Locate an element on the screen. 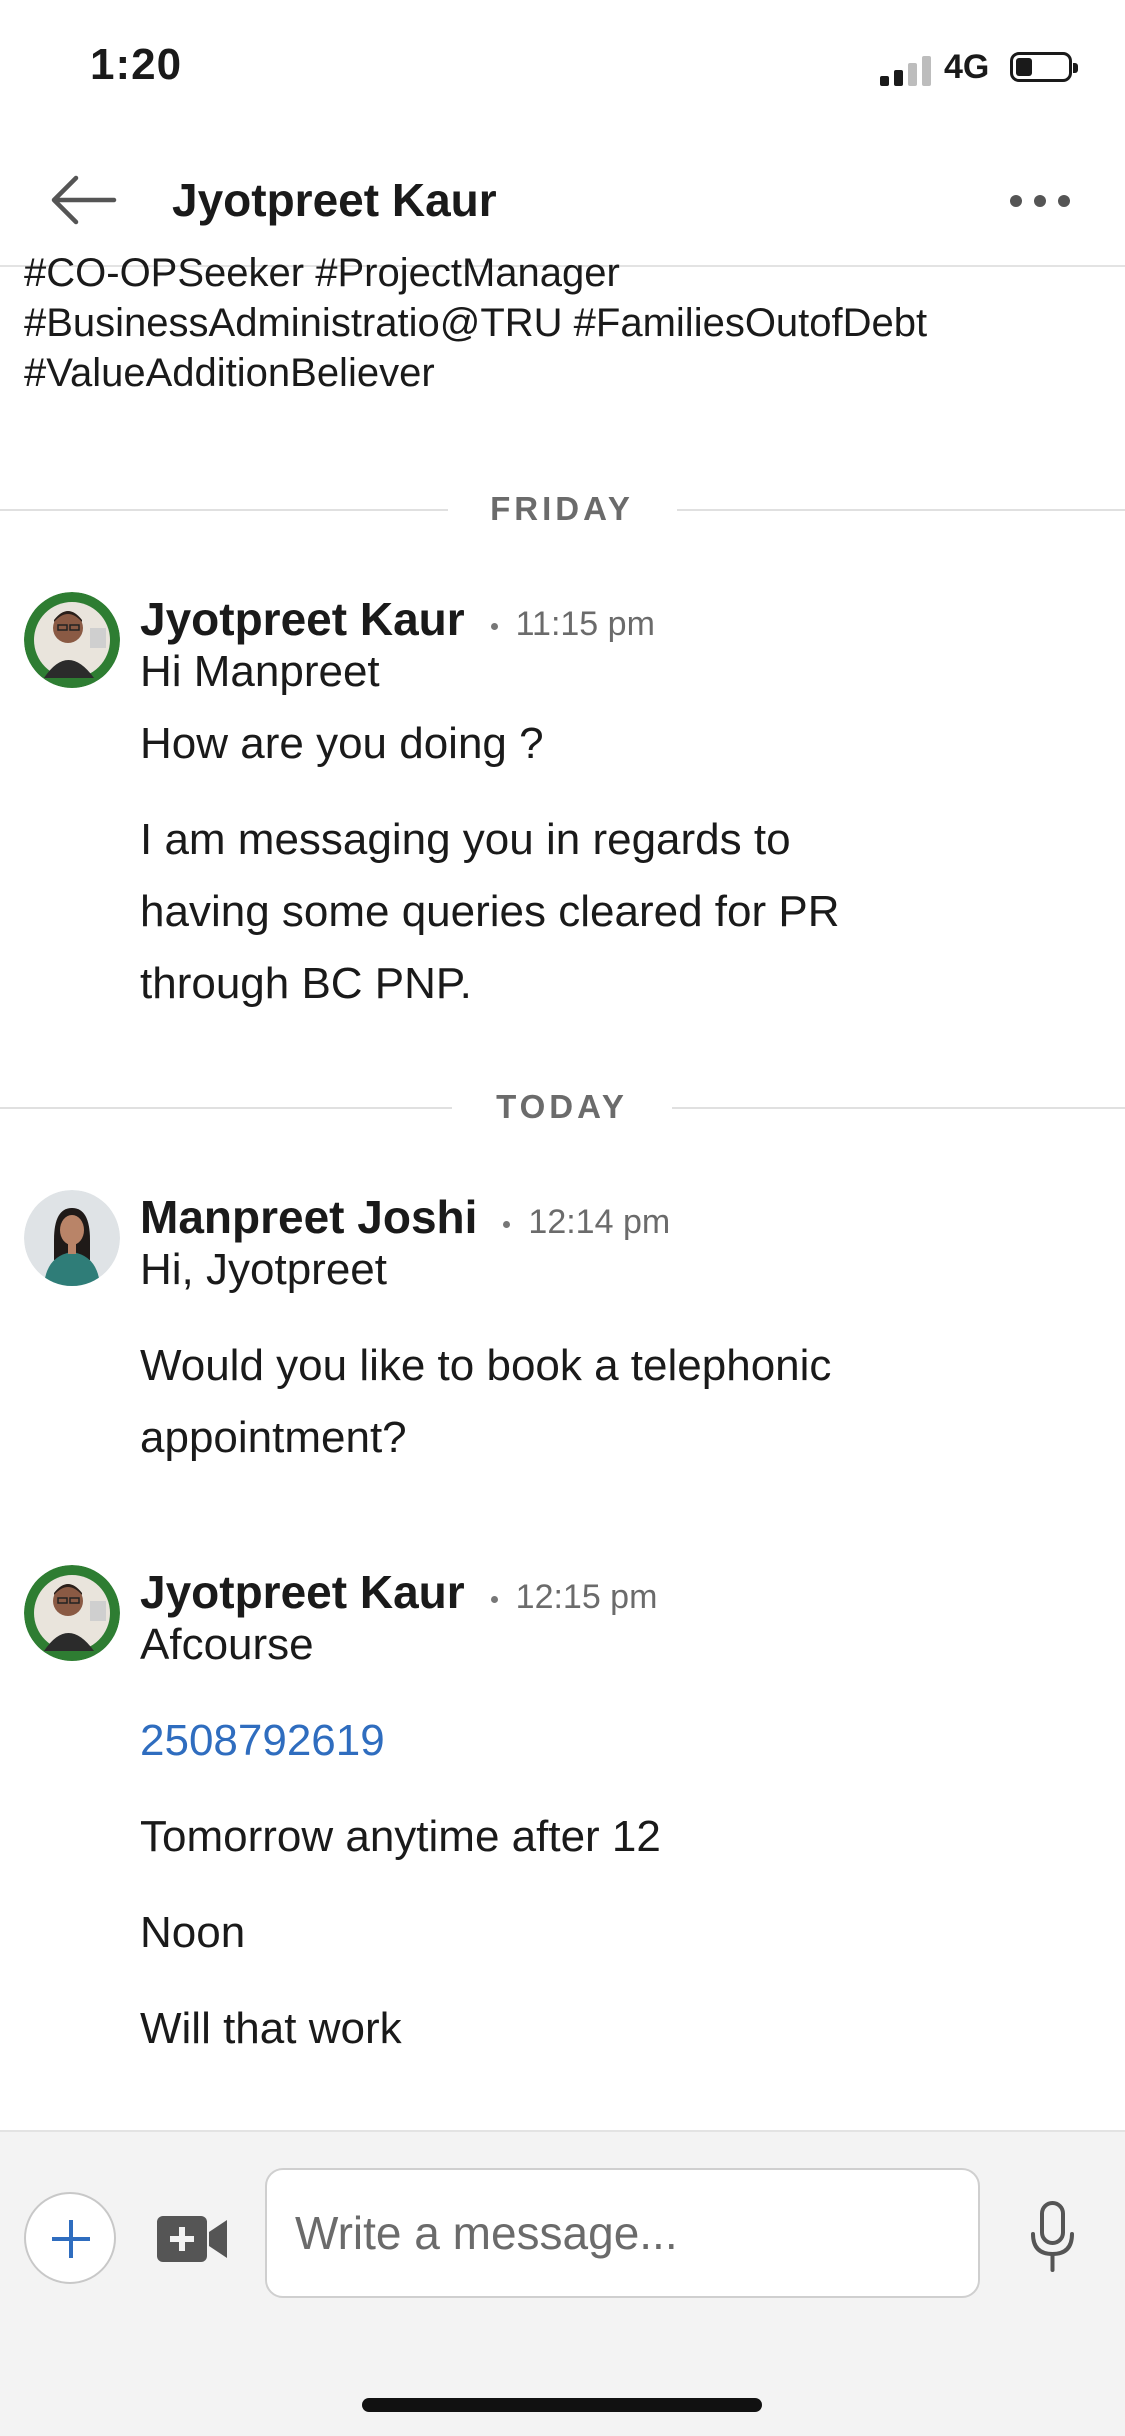  microphone-icon is located at coordinates (1052, 2236).